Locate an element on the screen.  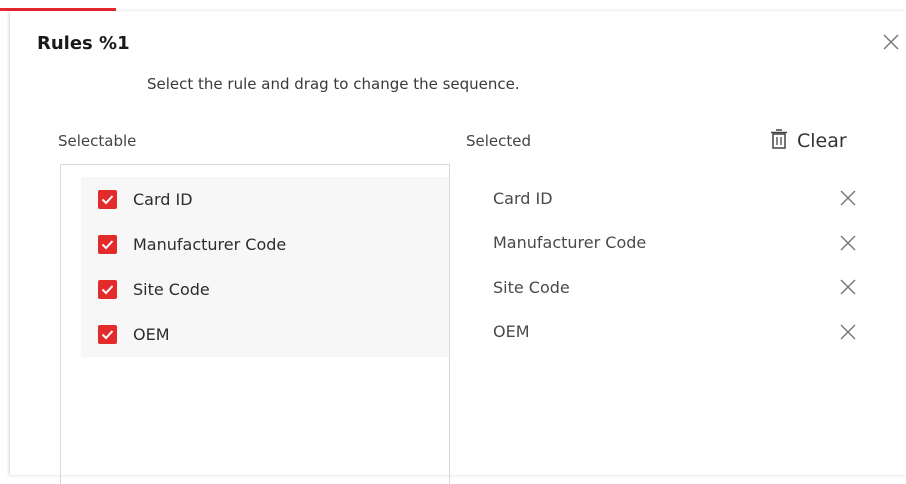
selected-item-oem: OEM is located at coordinates (678, 332).